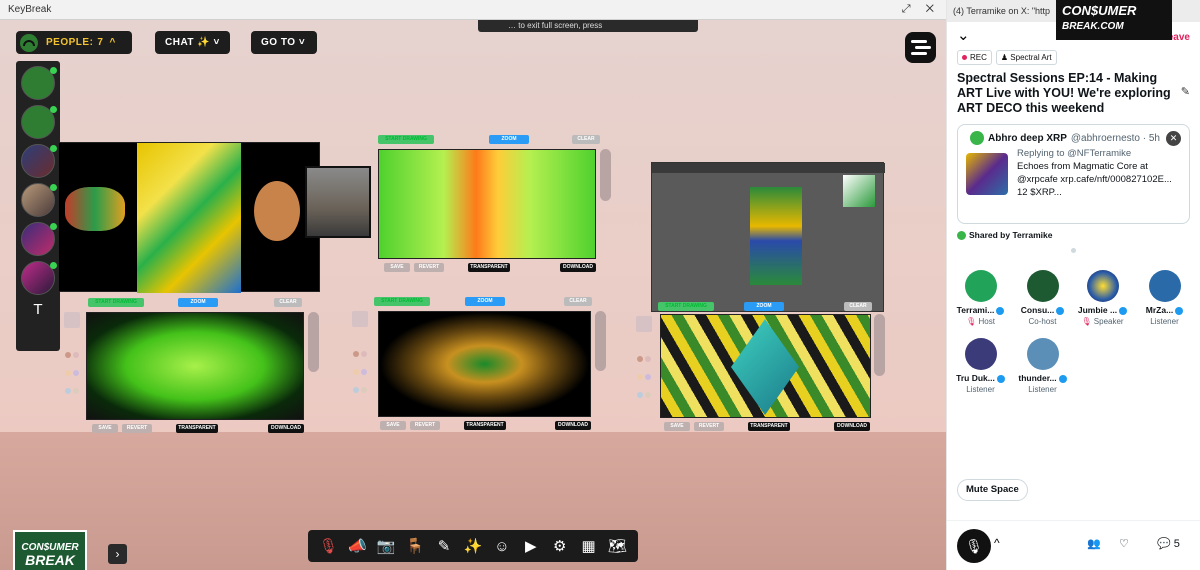 The image size is (1200, 570). I want to click on grid-icon: ▦, so click(589, 546).